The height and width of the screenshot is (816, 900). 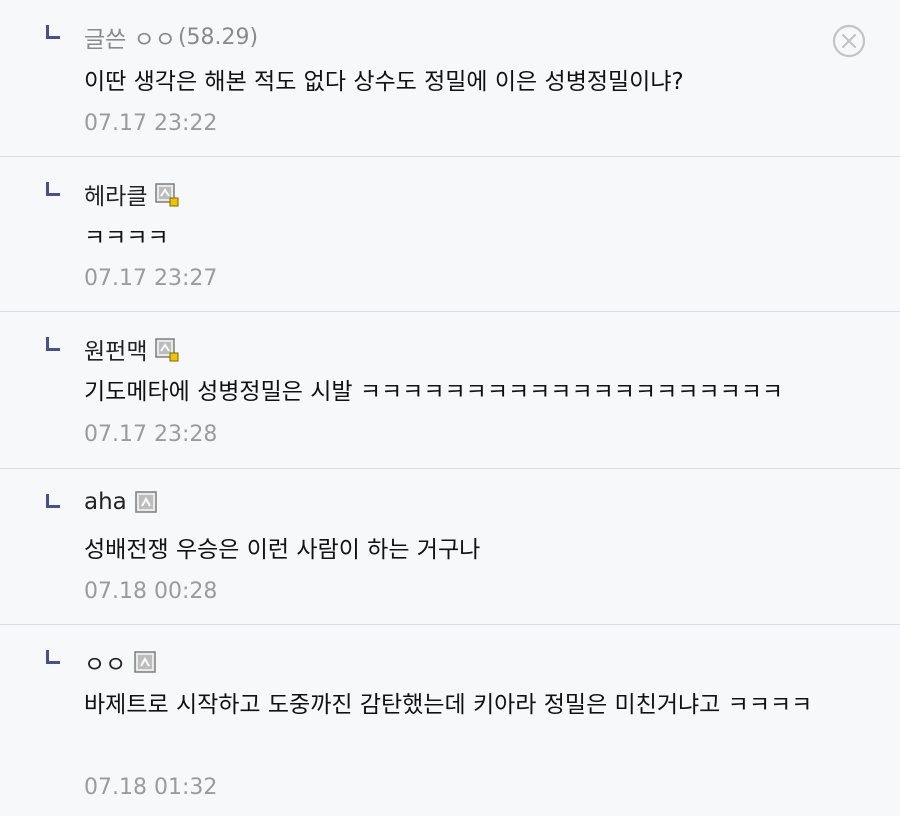 What do you see at coordinates (126, 238) in the screenshot?
I see `comment-text: ㅋㅋㅋㅋ` at bounding box center [126, 238].